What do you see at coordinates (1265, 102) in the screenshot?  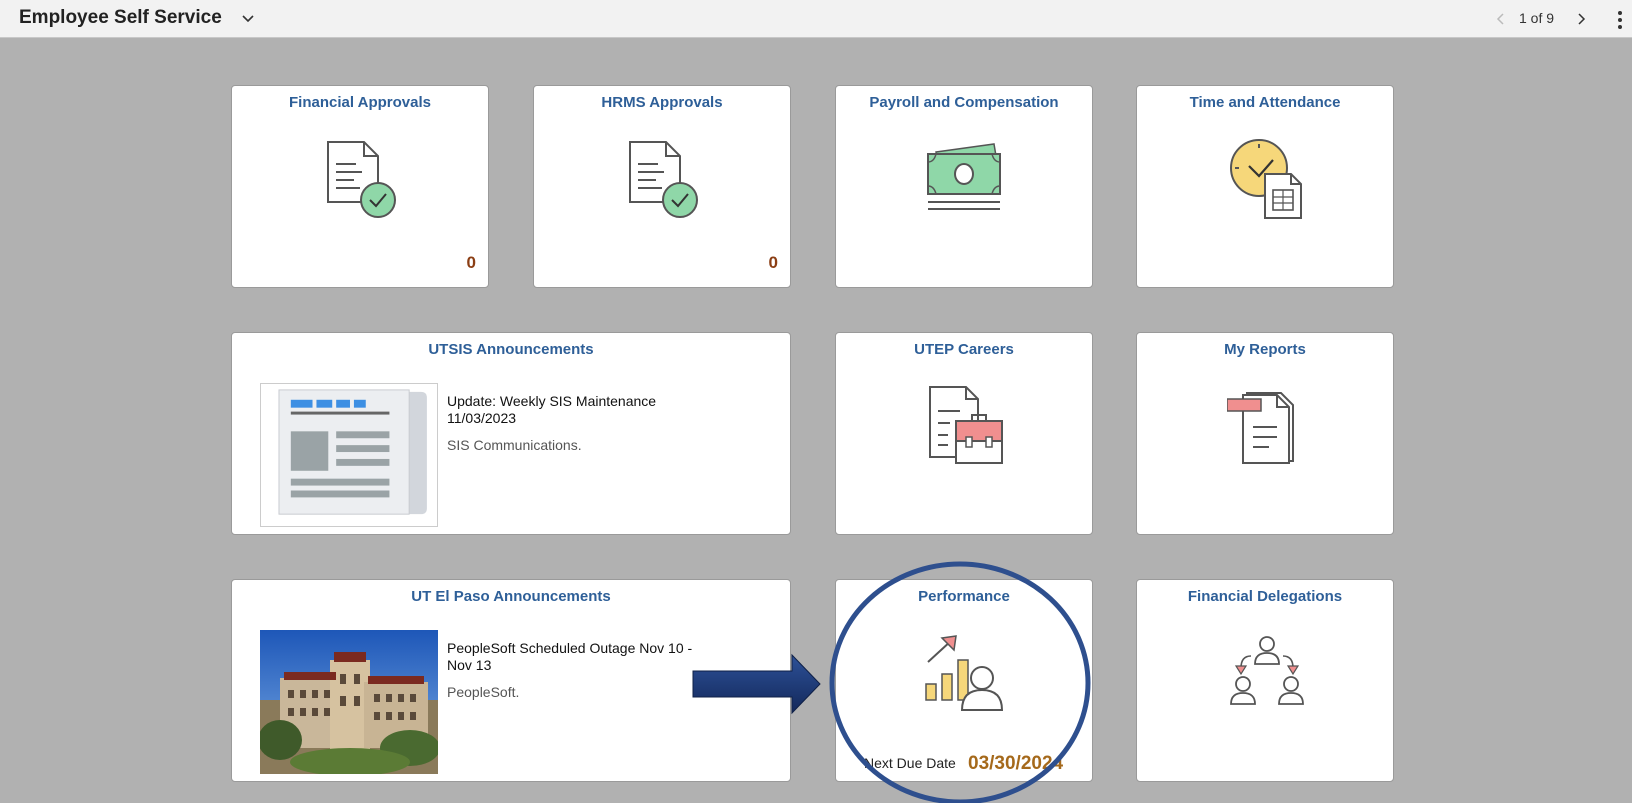 I see `tile-title: Time and Attendance` at bounding box center [1265, 102].